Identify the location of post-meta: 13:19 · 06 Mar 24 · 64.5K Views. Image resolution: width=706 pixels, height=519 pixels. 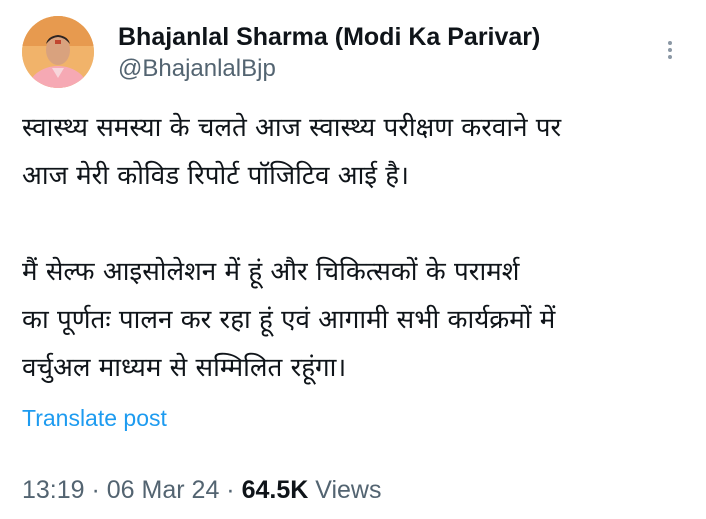
(201, 490).